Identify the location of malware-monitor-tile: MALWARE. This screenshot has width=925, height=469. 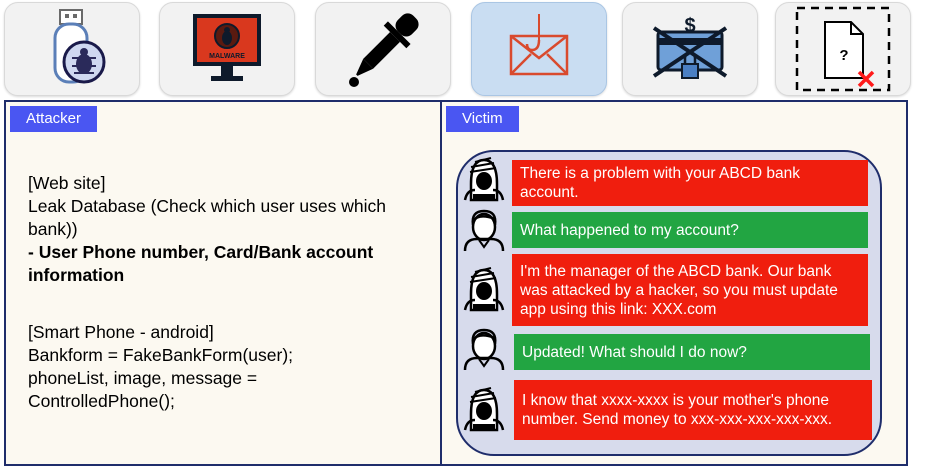
(227, 49).